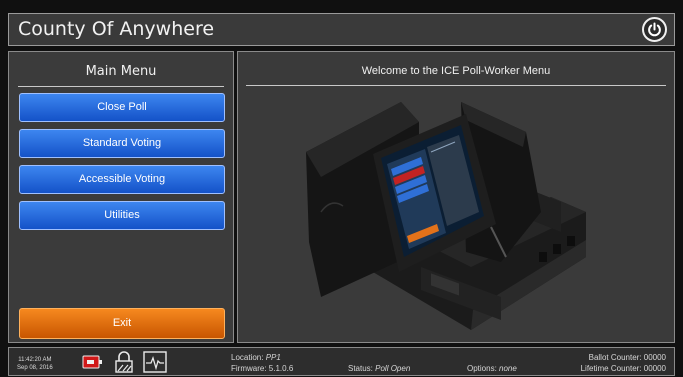 The image size is (683, 377). I want to click on firmware-label: Firmware:, so click(249, 368).